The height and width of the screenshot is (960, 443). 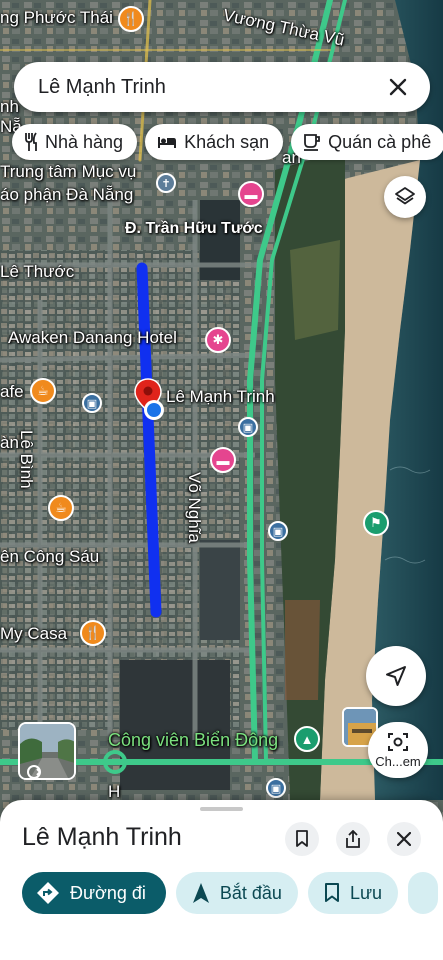 I want to click on park-poi-icon: ▲, so click(x=307, y=739).